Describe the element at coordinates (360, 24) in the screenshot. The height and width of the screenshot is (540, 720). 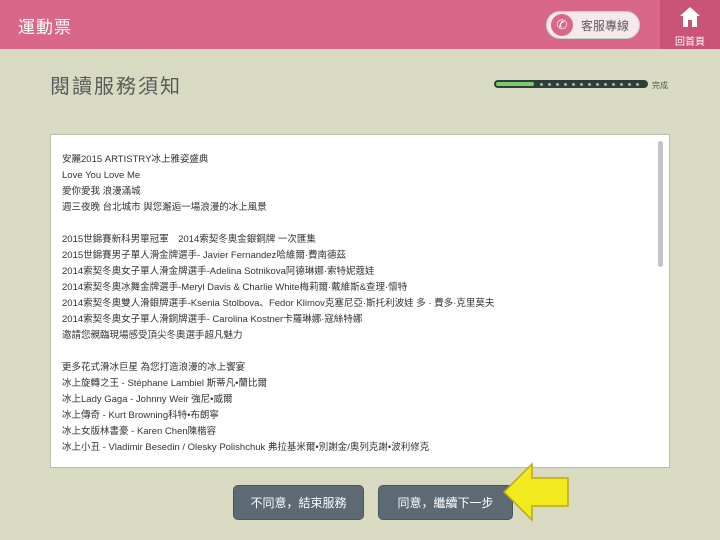
I see `top-bar: 運動票 ✆ 客服專線 回首頁` at that location.